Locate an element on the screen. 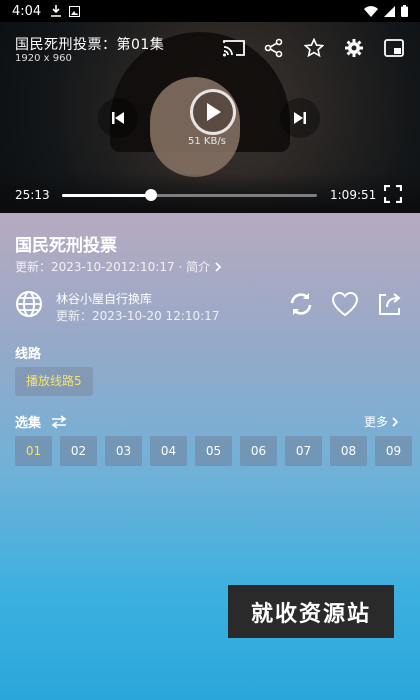 The image size is (420, 700). episode-item: 07 is located at coordinates (303, 451).